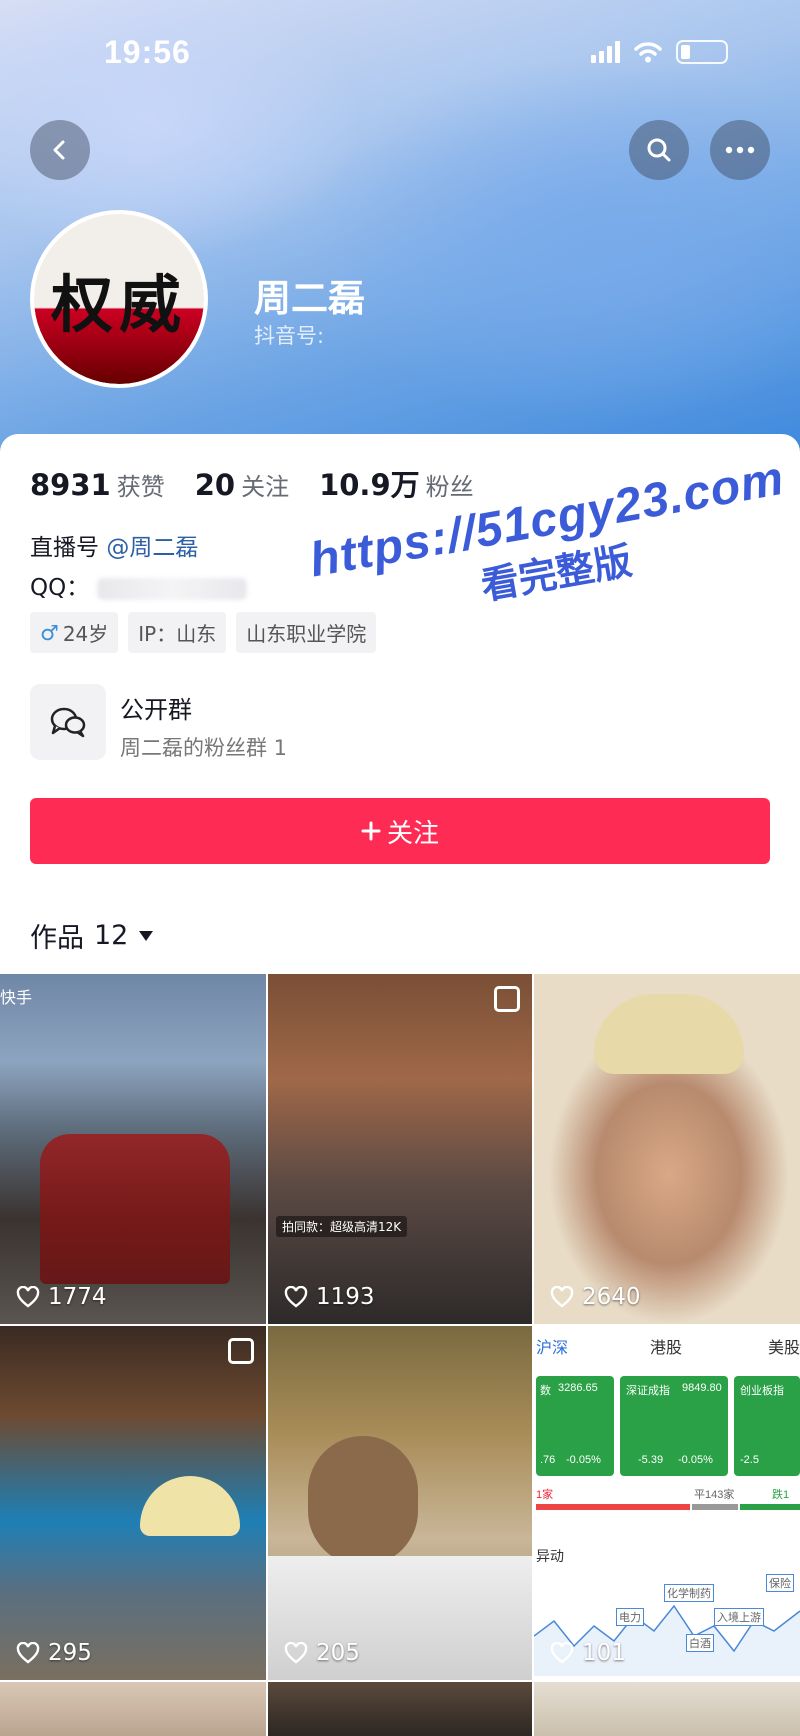  What do you see at coordinates (133, 1503) in the screenshot?
I see `video-thumbnail: 295` at bounding box center [133, 1503].